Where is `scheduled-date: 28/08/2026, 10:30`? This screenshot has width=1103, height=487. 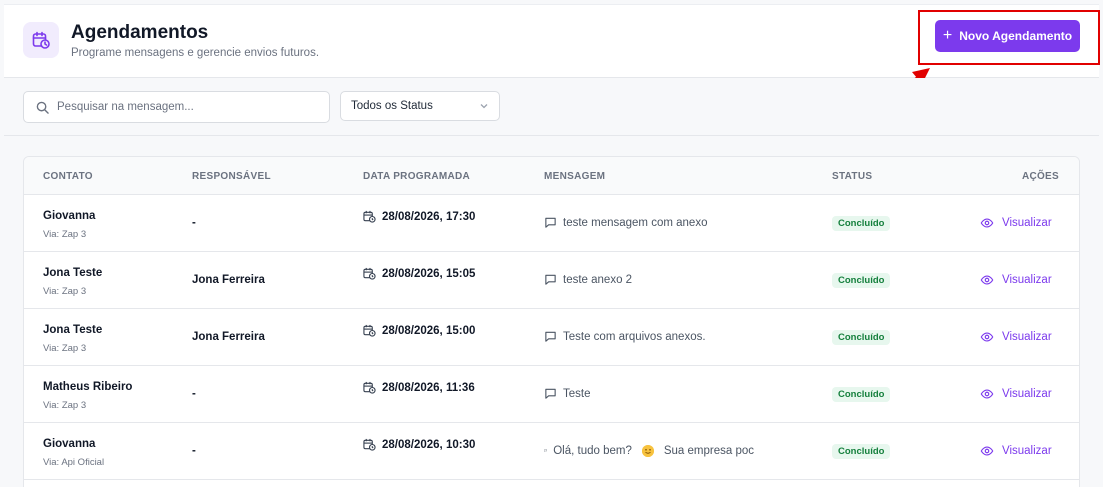
scheduled-date: 28/08/2026, 10:30 is located at coordinates (419, 444).